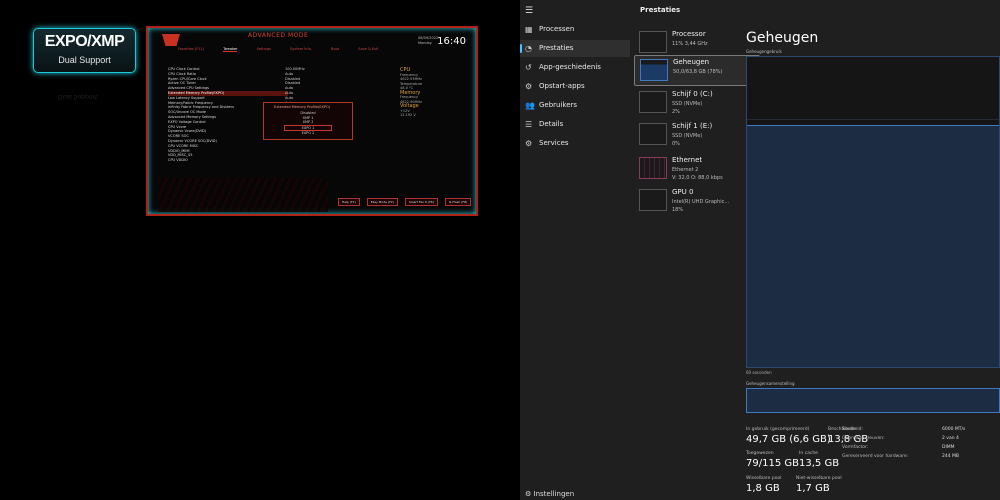 The image size is (1000, 500). Describe the element at coordinates (558, 105) in the screenshot. I see `nav-label: Gebruikers` at that location.